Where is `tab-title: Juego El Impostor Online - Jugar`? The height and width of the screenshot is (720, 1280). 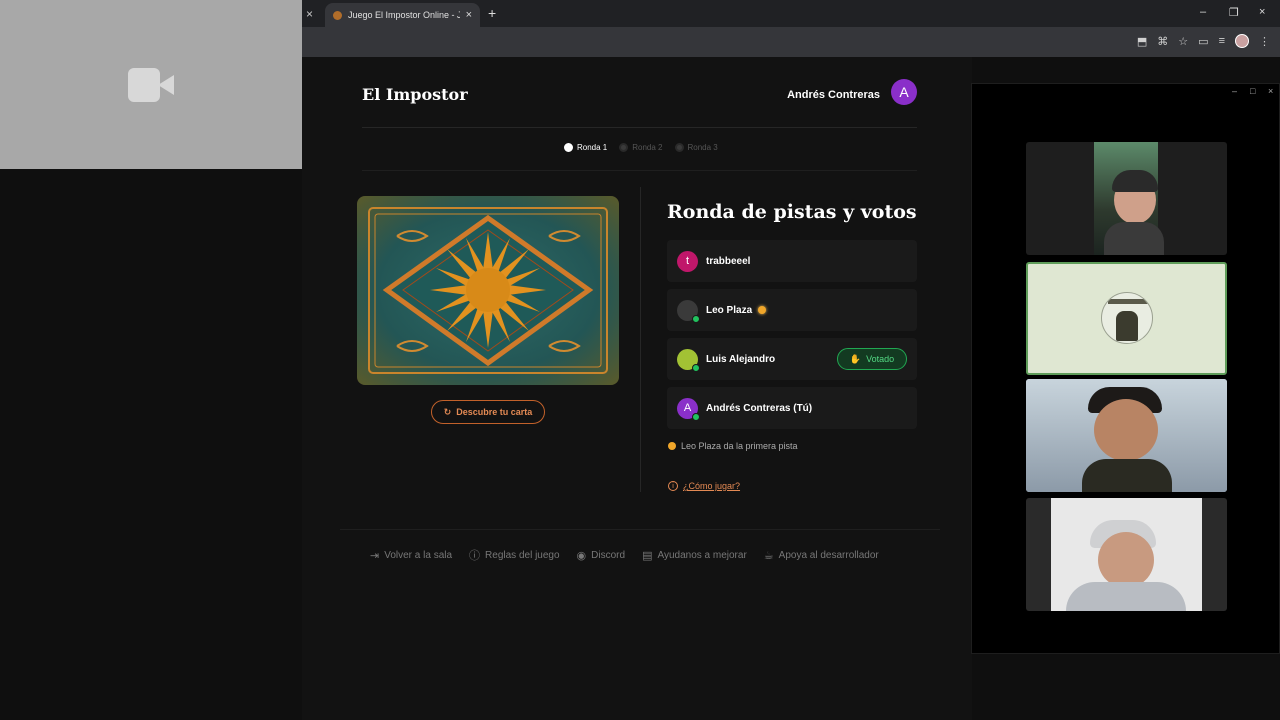 tab-title: Juego El Impostor Online - Jugar is located at coordinates (404, 15).